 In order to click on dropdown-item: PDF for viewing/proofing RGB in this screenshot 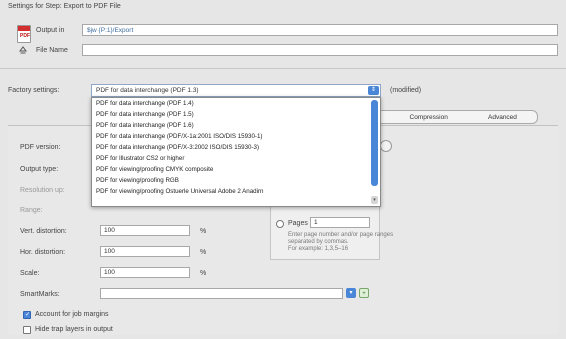, I will do `click(236, 180)`.